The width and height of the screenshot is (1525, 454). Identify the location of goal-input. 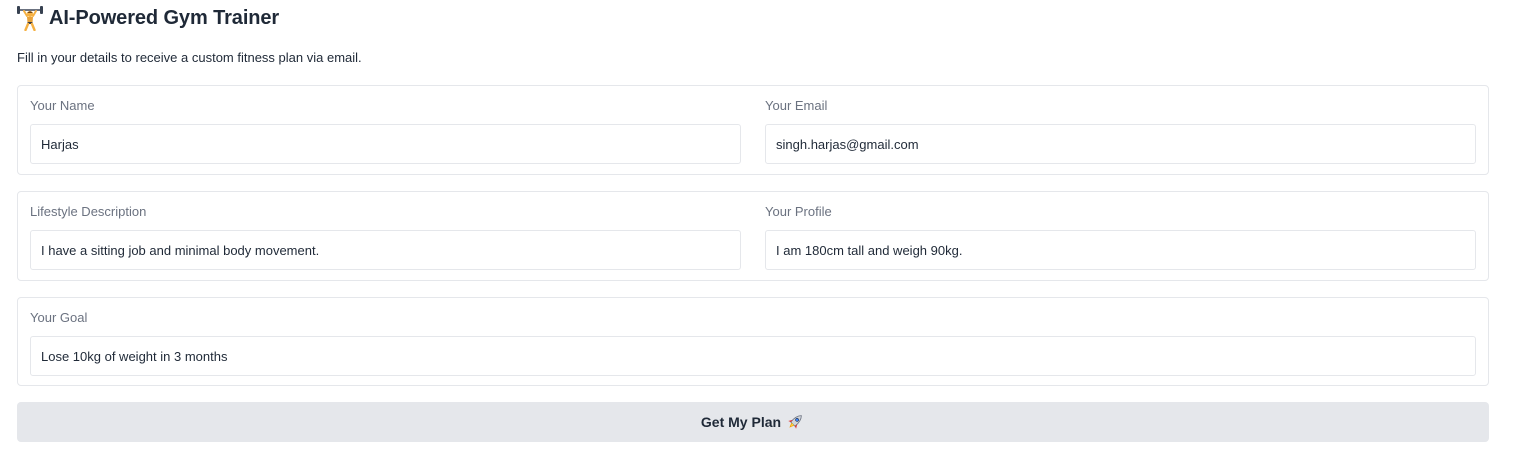
(753, 356).